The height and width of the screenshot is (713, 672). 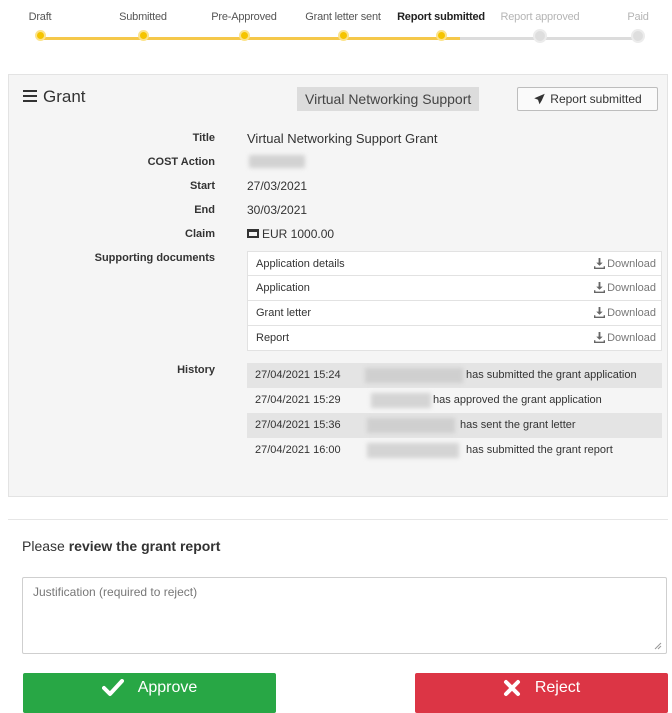 I want to click on step-paid: Paid, so click(x=630, y=24).